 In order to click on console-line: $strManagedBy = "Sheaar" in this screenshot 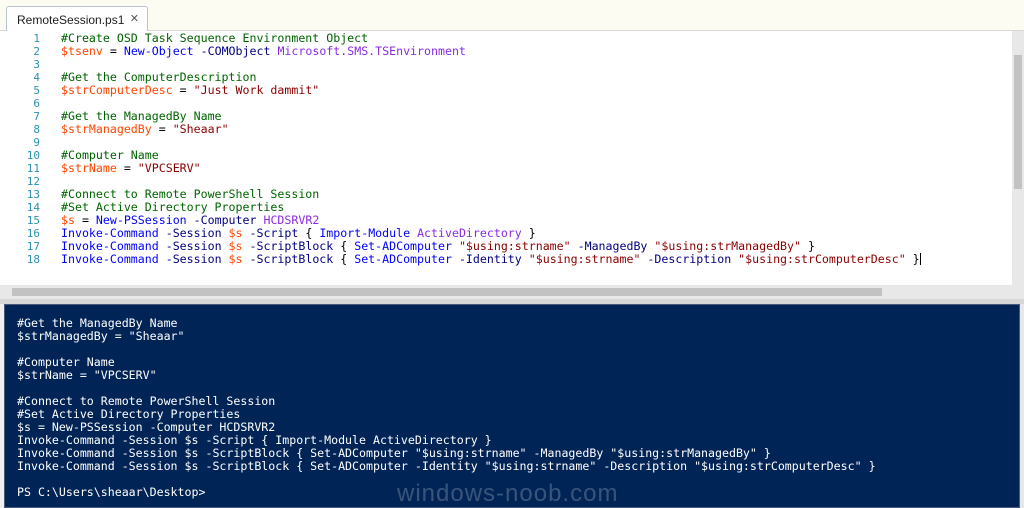, I will do `click(101, 336)`.